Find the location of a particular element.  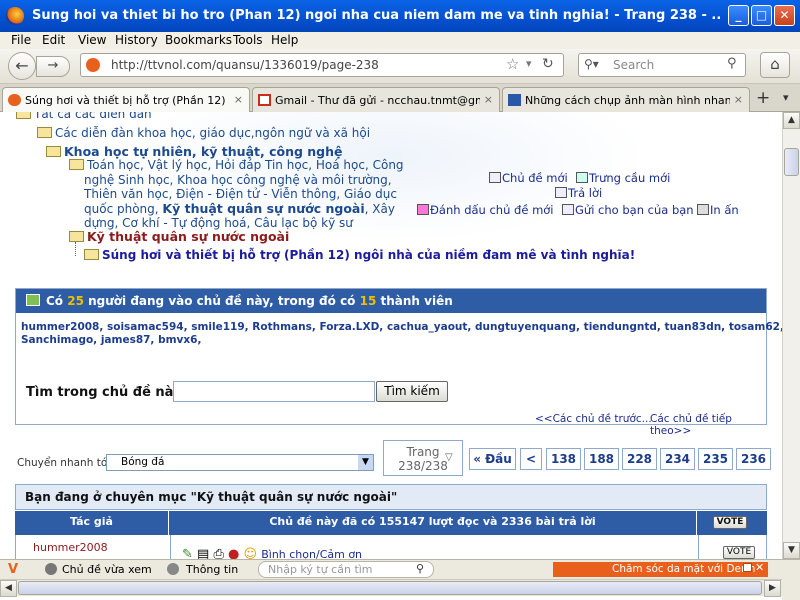

v-logo-icon: V is located at coordinates (13, 569).